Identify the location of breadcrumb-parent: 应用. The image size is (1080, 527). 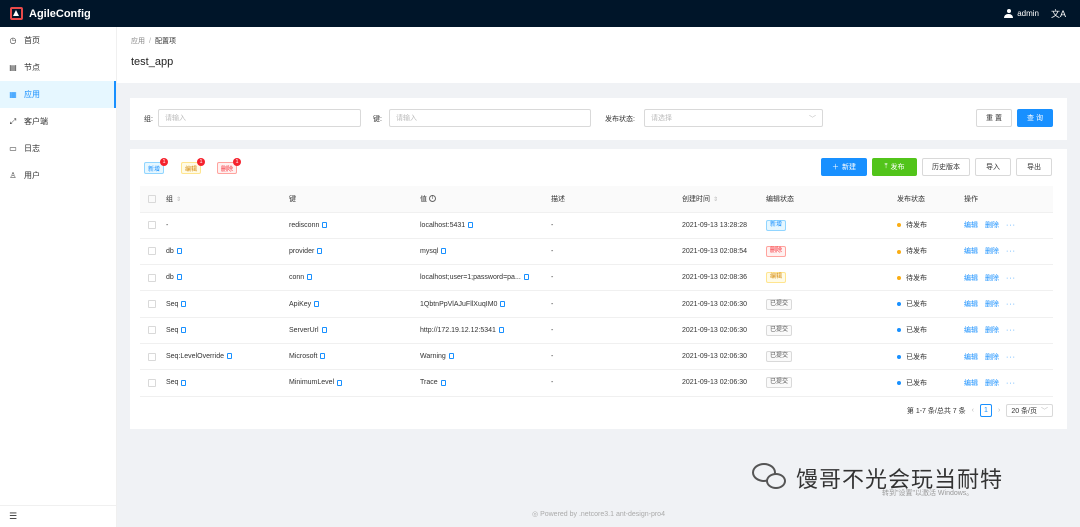
(138, 41).